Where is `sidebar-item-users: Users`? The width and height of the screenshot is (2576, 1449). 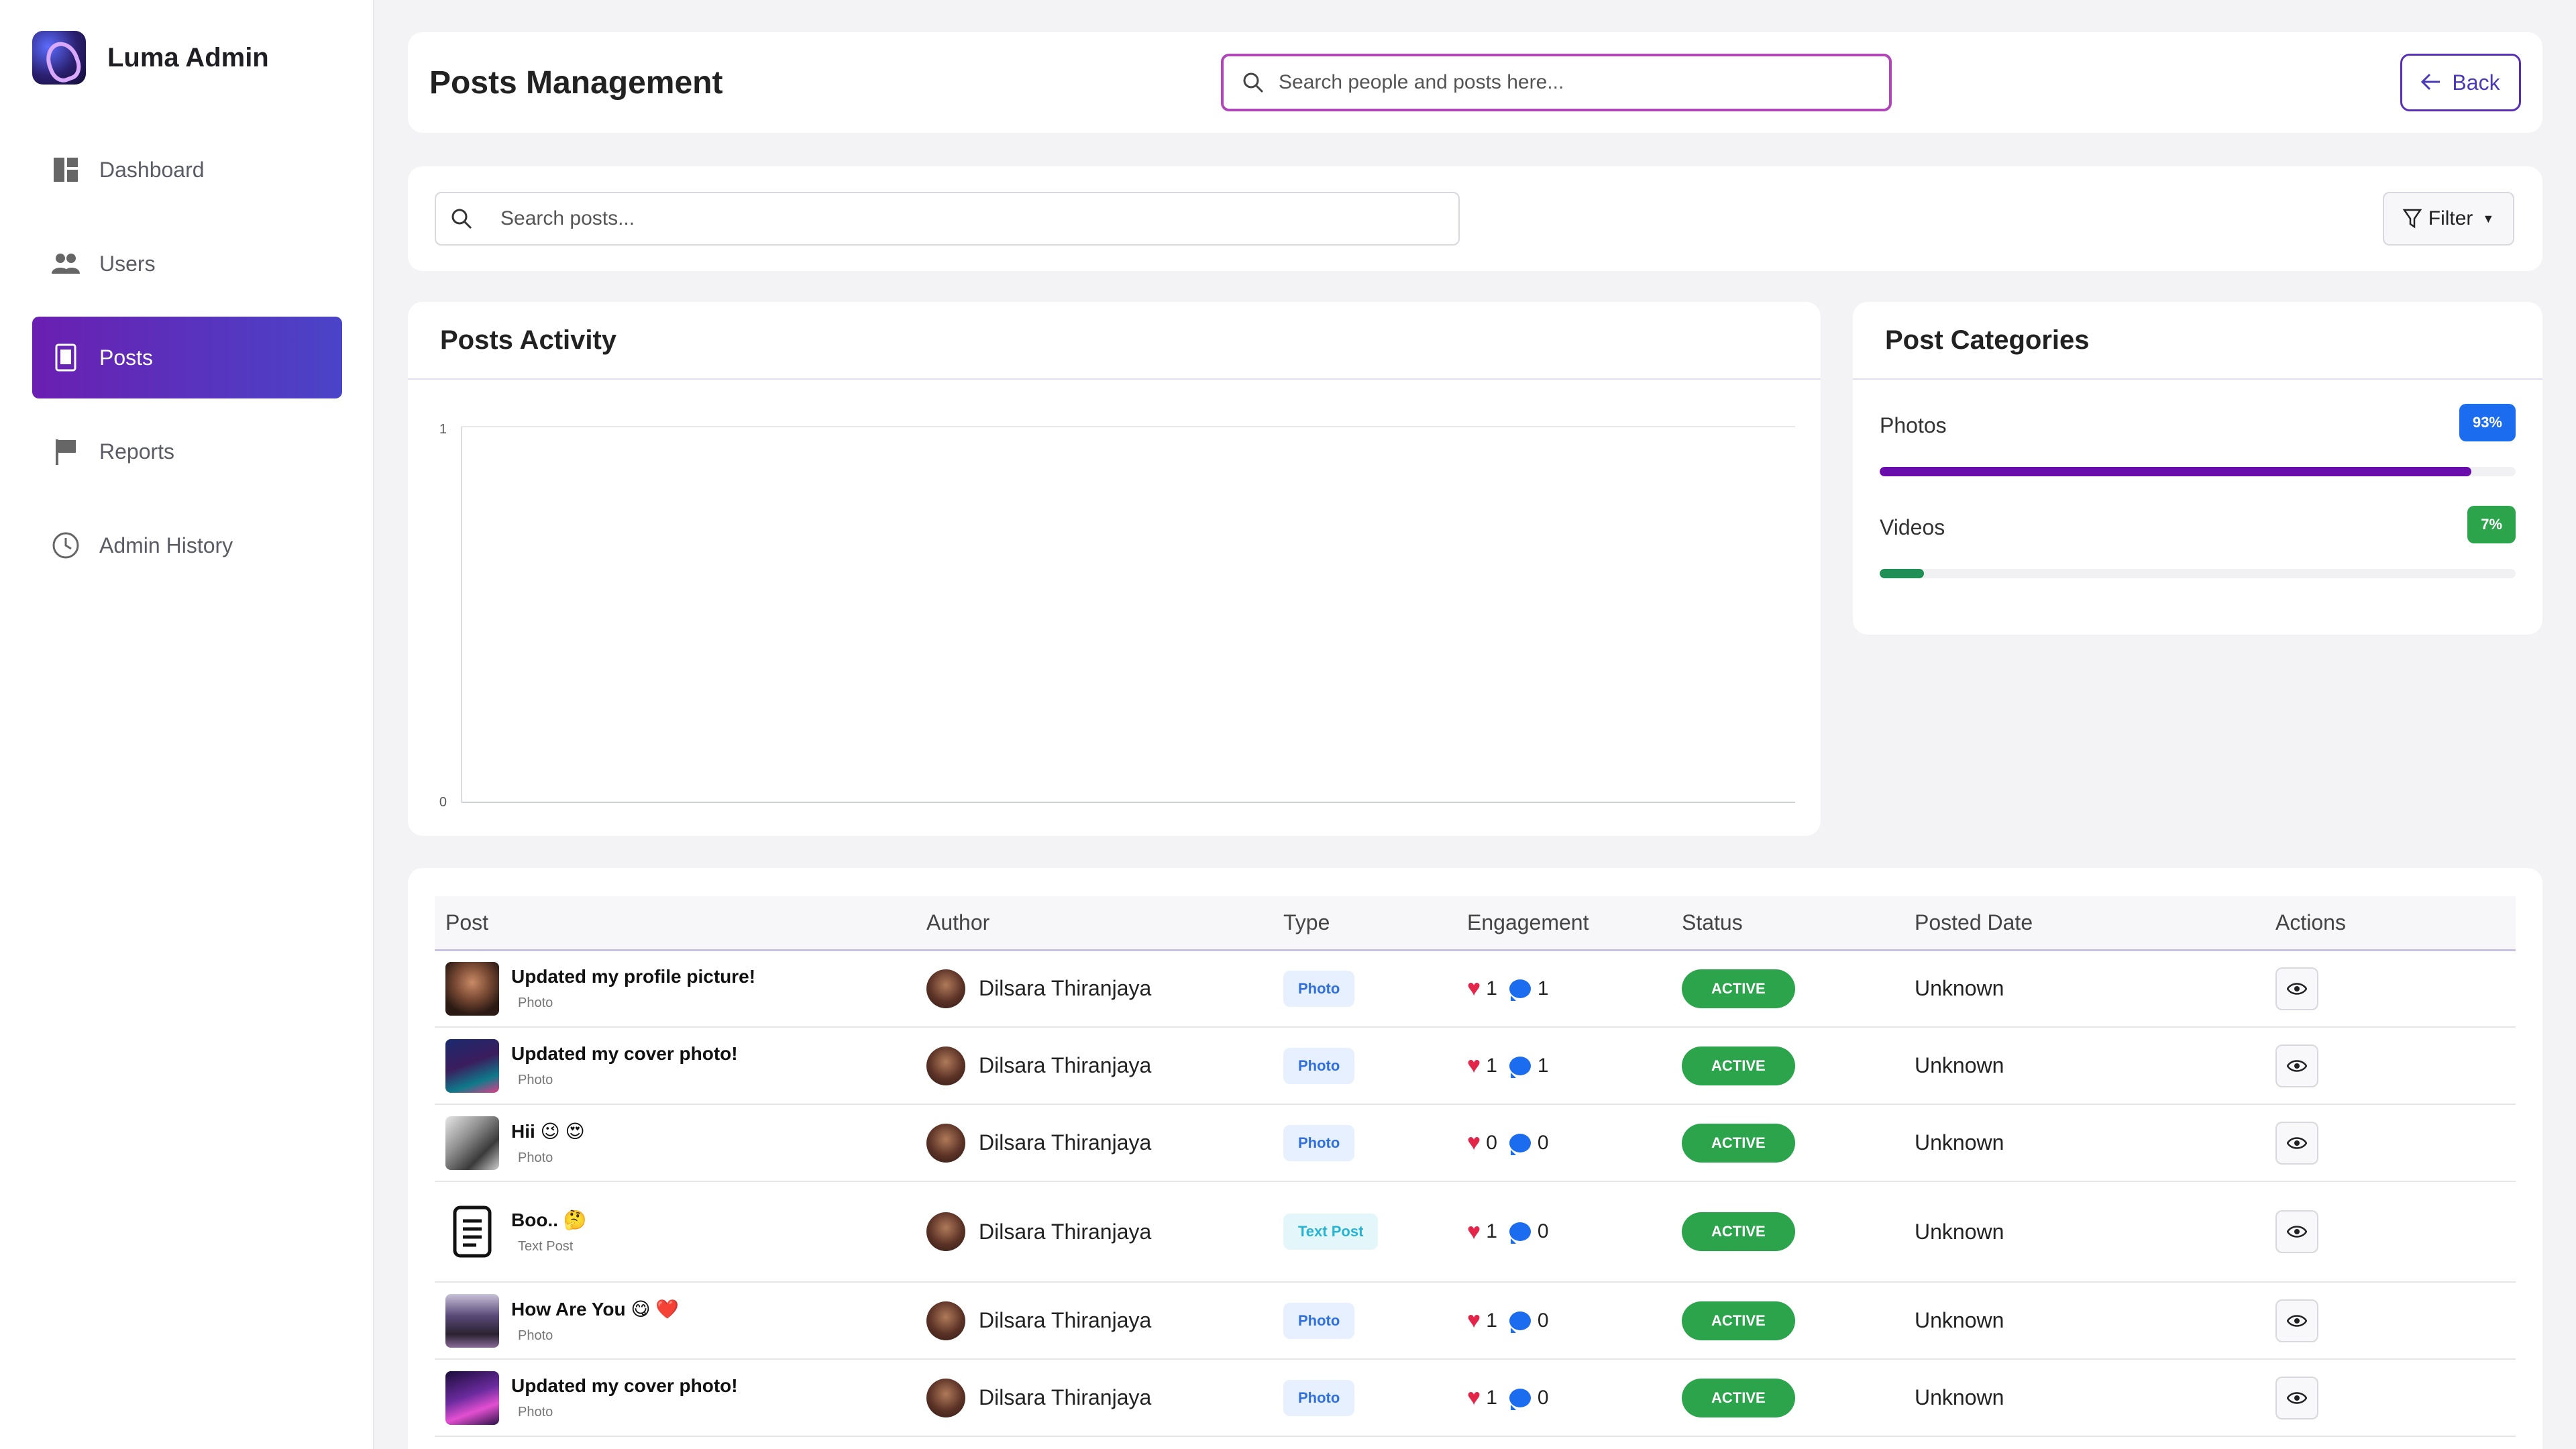
sidebar-item-users: Users is located at coordinates (187, 264).